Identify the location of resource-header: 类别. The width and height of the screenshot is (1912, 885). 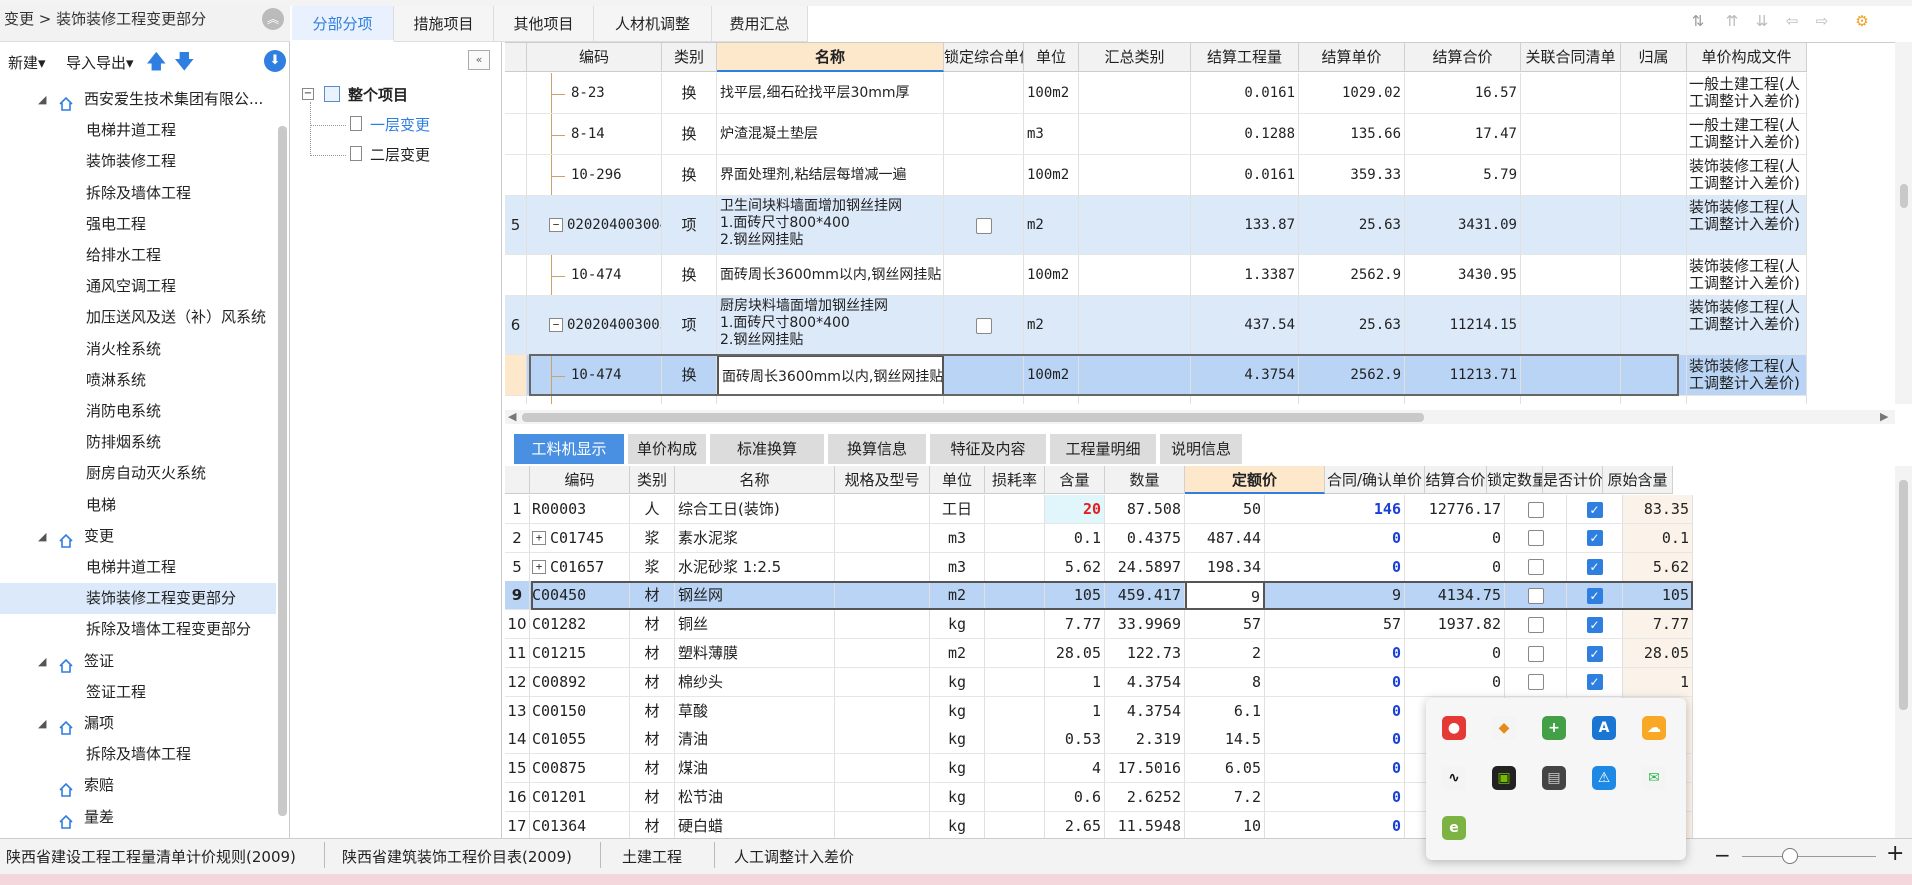
(652, 480).